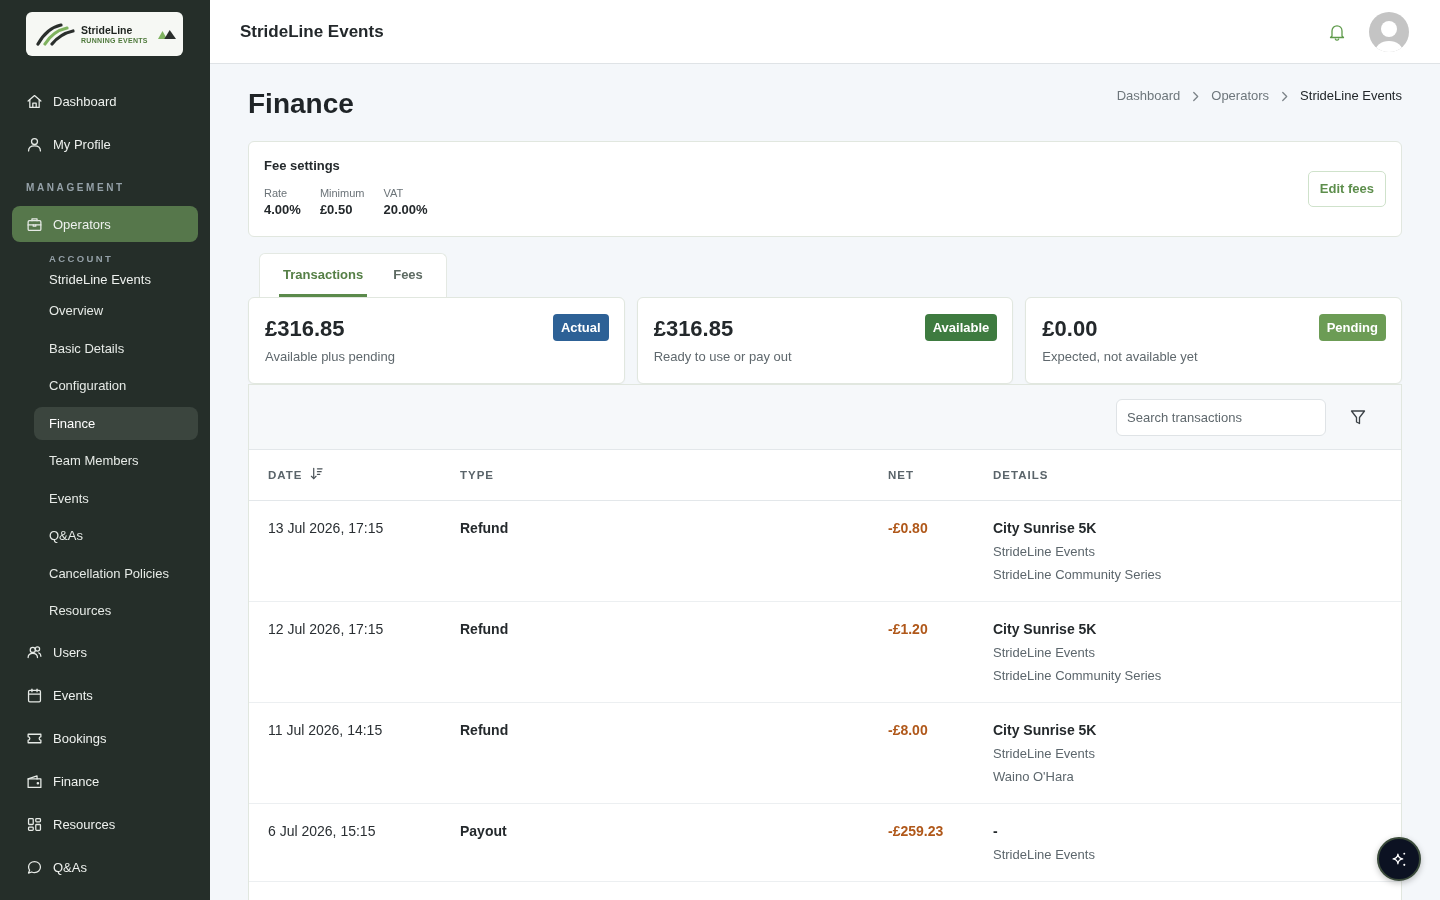 This screenshot has height=900, width=1440. I want to click on page-title: Finance, so click(301, 104).